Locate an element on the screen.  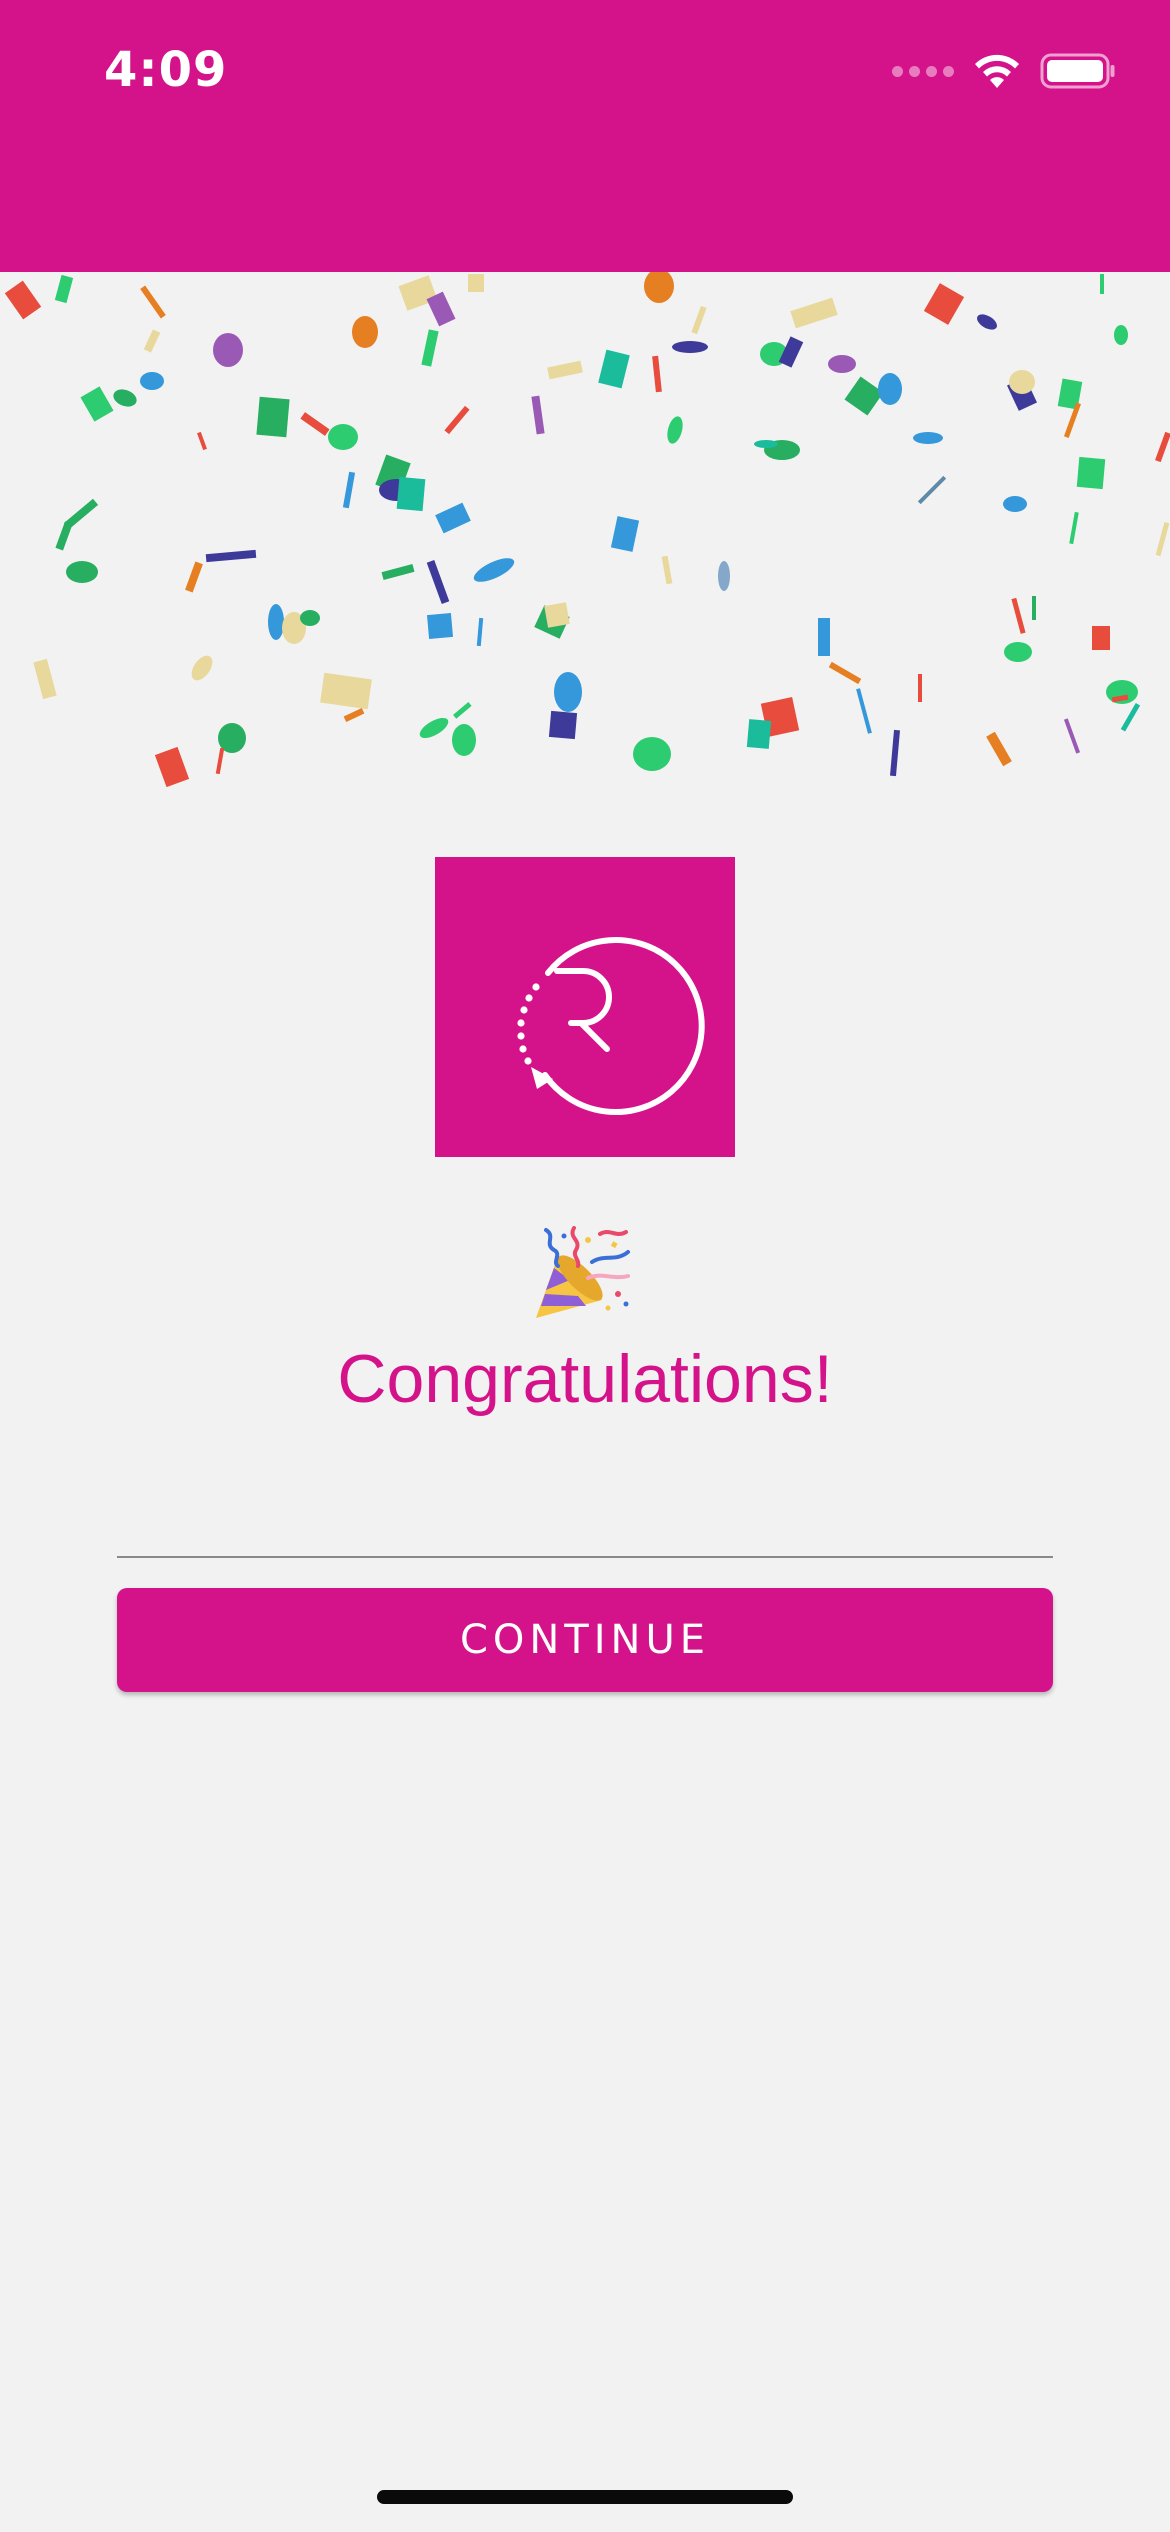
divider-line is located at coordinates (585, 1557).